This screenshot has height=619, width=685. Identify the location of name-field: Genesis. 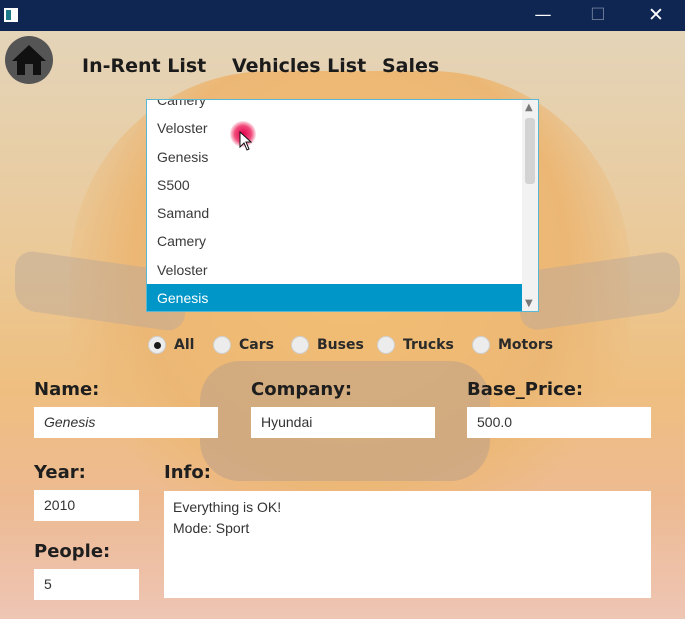
(126, 422).